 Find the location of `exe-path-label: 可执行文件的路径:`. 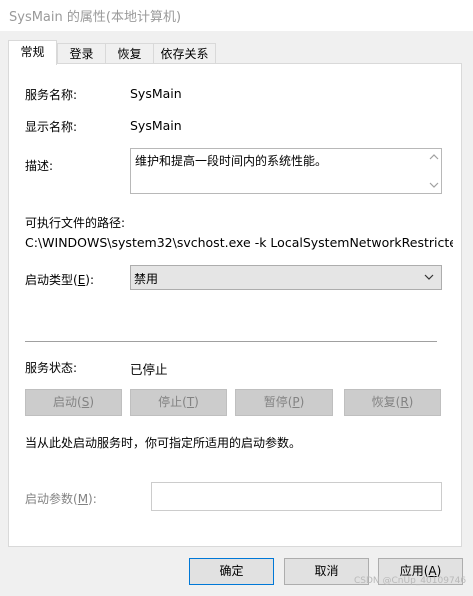

exe-path-label: 可执行文件的路径: is located at coordinates (75, 223).